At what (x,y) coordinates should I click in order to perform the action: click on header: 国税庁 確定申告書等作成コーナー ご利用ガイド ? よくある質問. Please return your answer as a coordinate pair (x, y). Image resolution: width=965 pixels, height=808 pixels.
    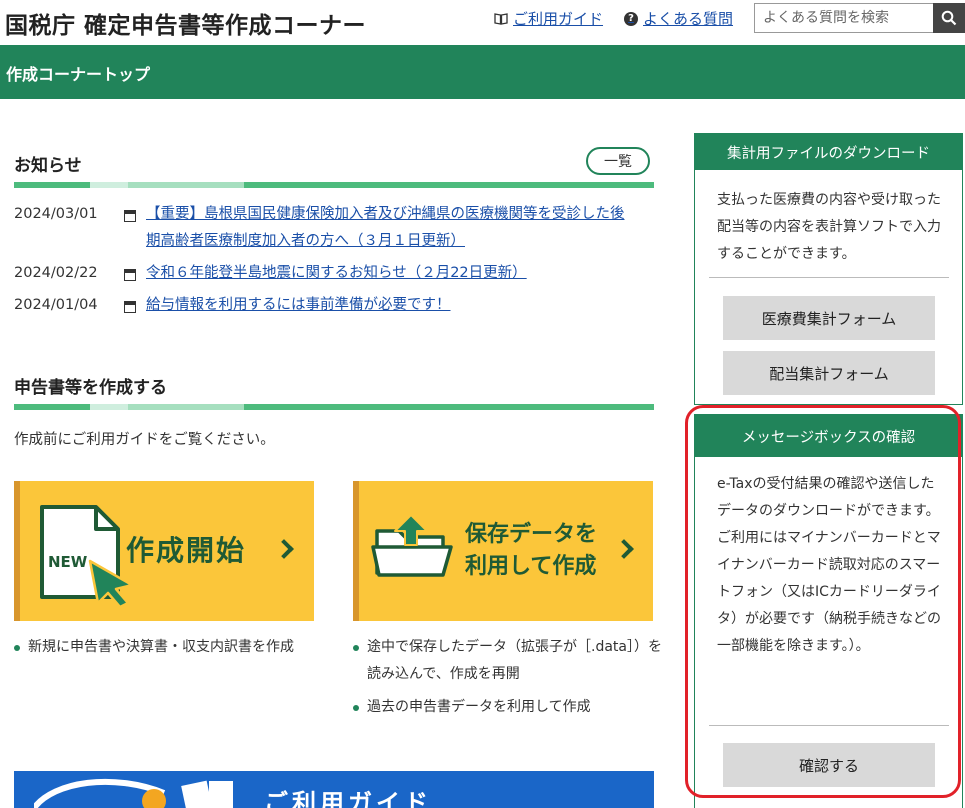
    Looking at the image, I should click on (482, 22).